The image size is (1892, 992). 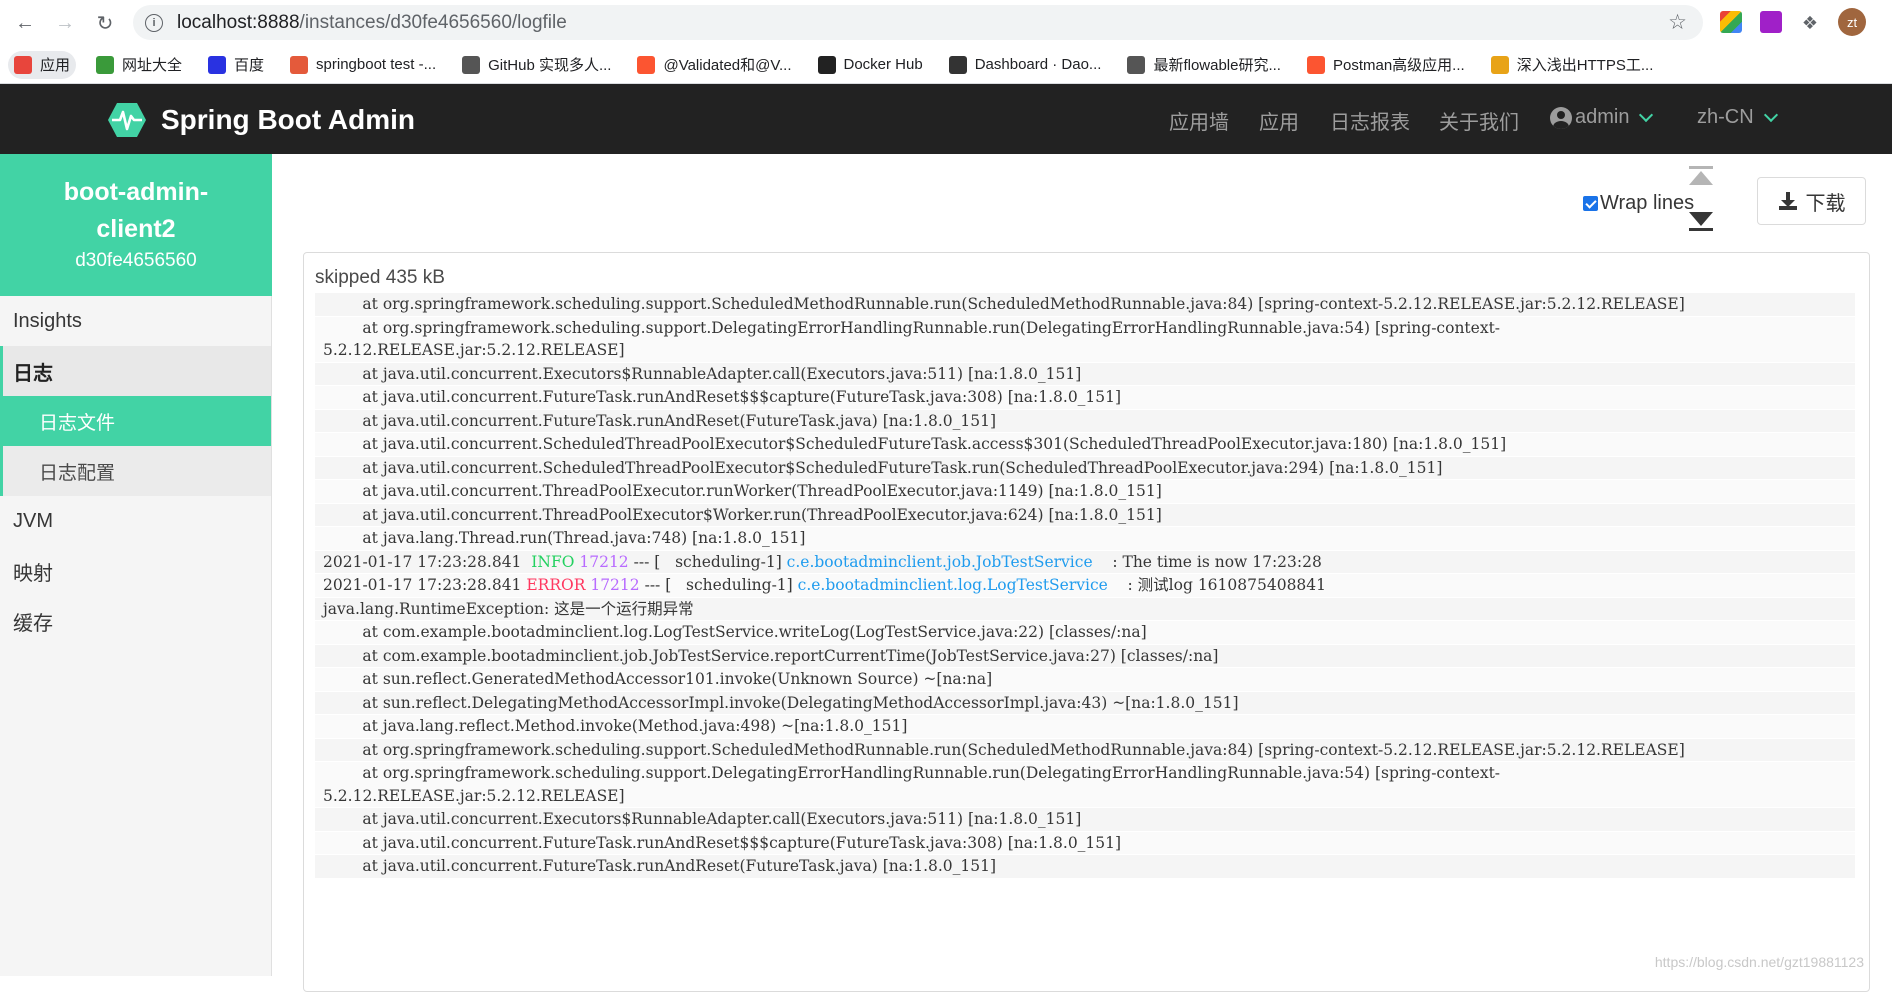 I want to click on log-level: ERROR, so click(x=556, y=585).